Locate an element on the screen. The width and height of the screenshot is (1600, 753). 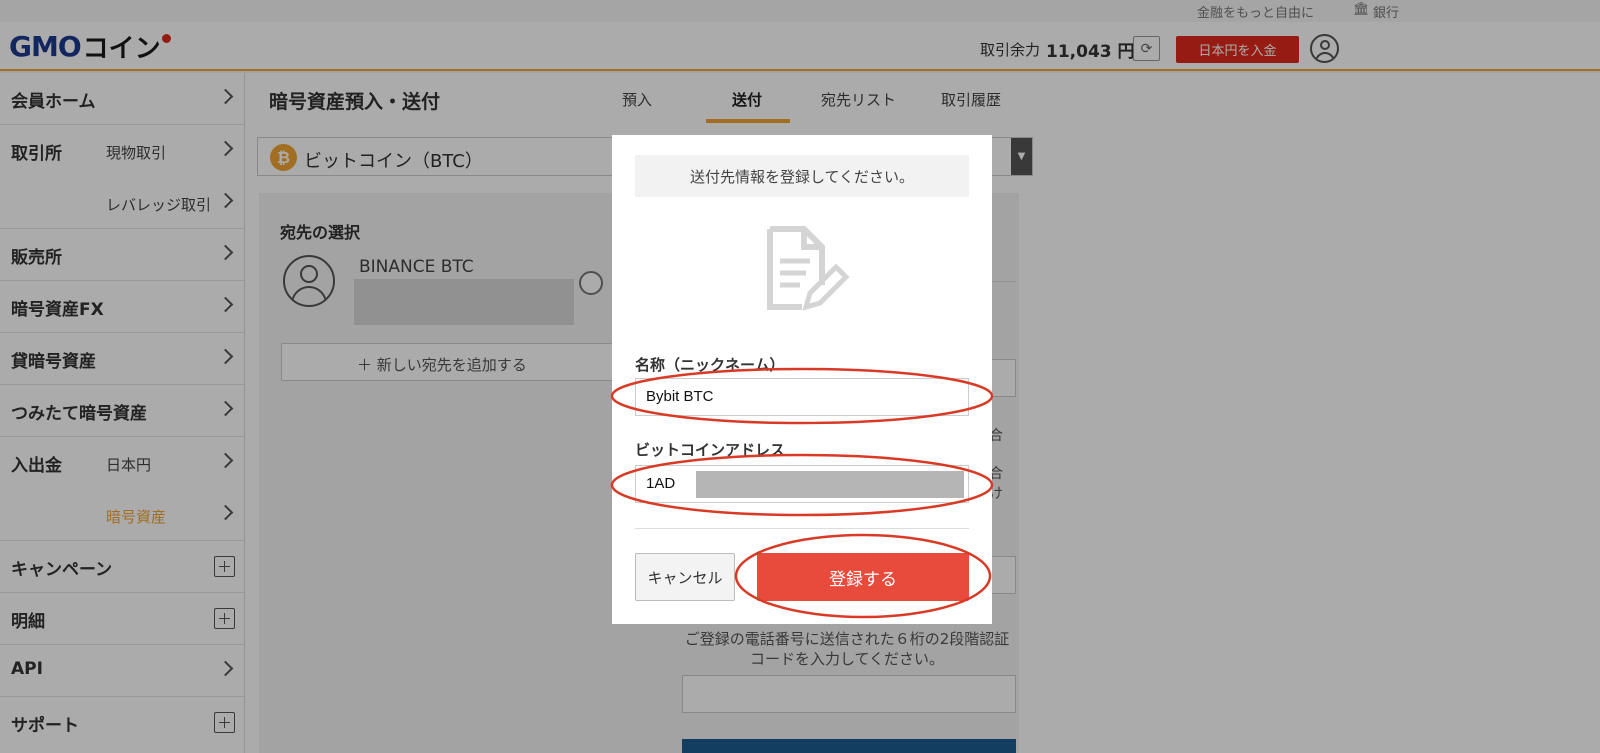
register-button: 登録する is located at coordinates (863, 577).